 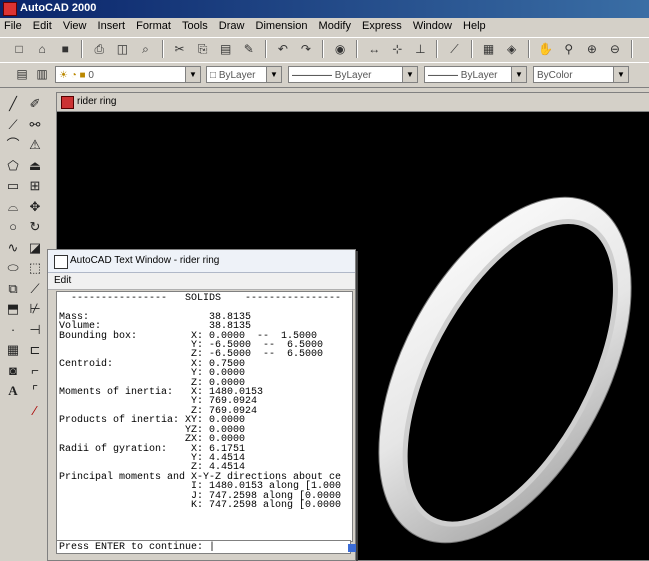 What do you see at coordinates (374, 49) in the screenshot?
I see `tracking-icon: ↔` at bounding box center [374, 49].